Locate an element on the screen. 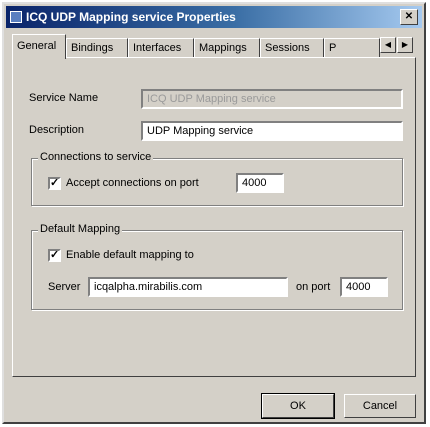 This screenshot has height=427, width=430. app-icon is located at coordinates (16, 17).